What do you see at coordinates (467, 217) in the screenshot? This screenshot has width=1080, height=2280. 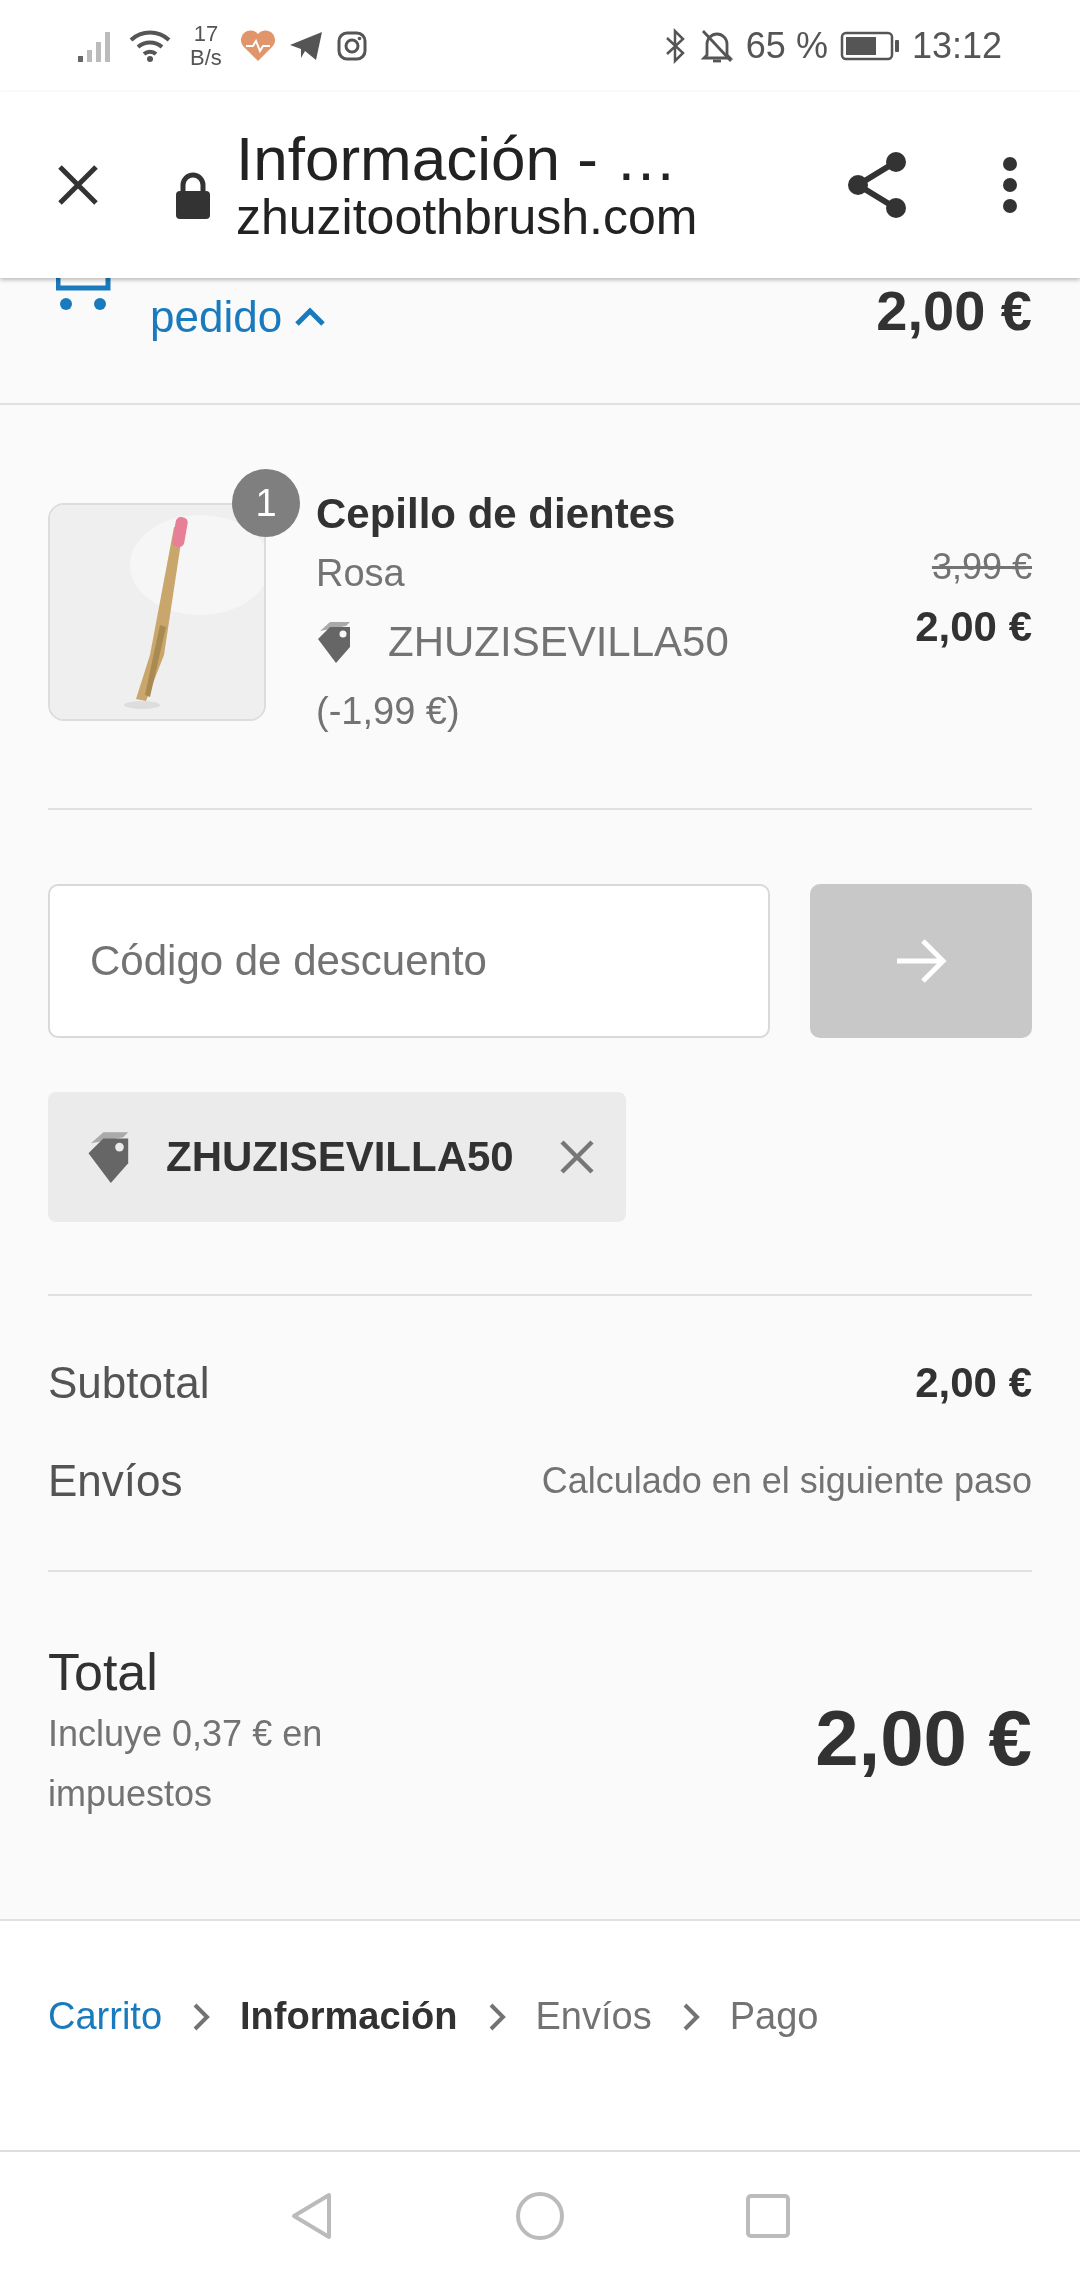 I see `page-url: zhuzitoothbrush.com` at bounding box center [467, 217].